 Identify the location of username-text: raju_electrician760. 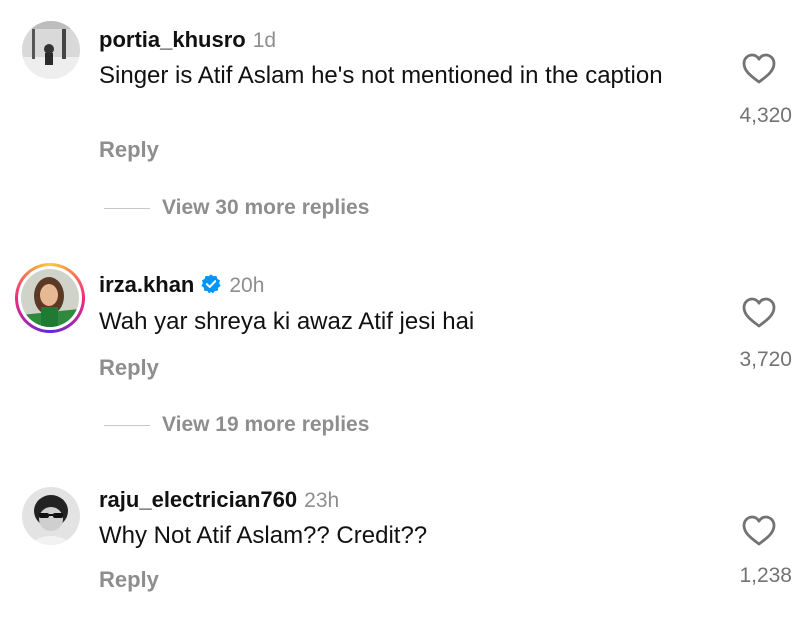
(198, 499).